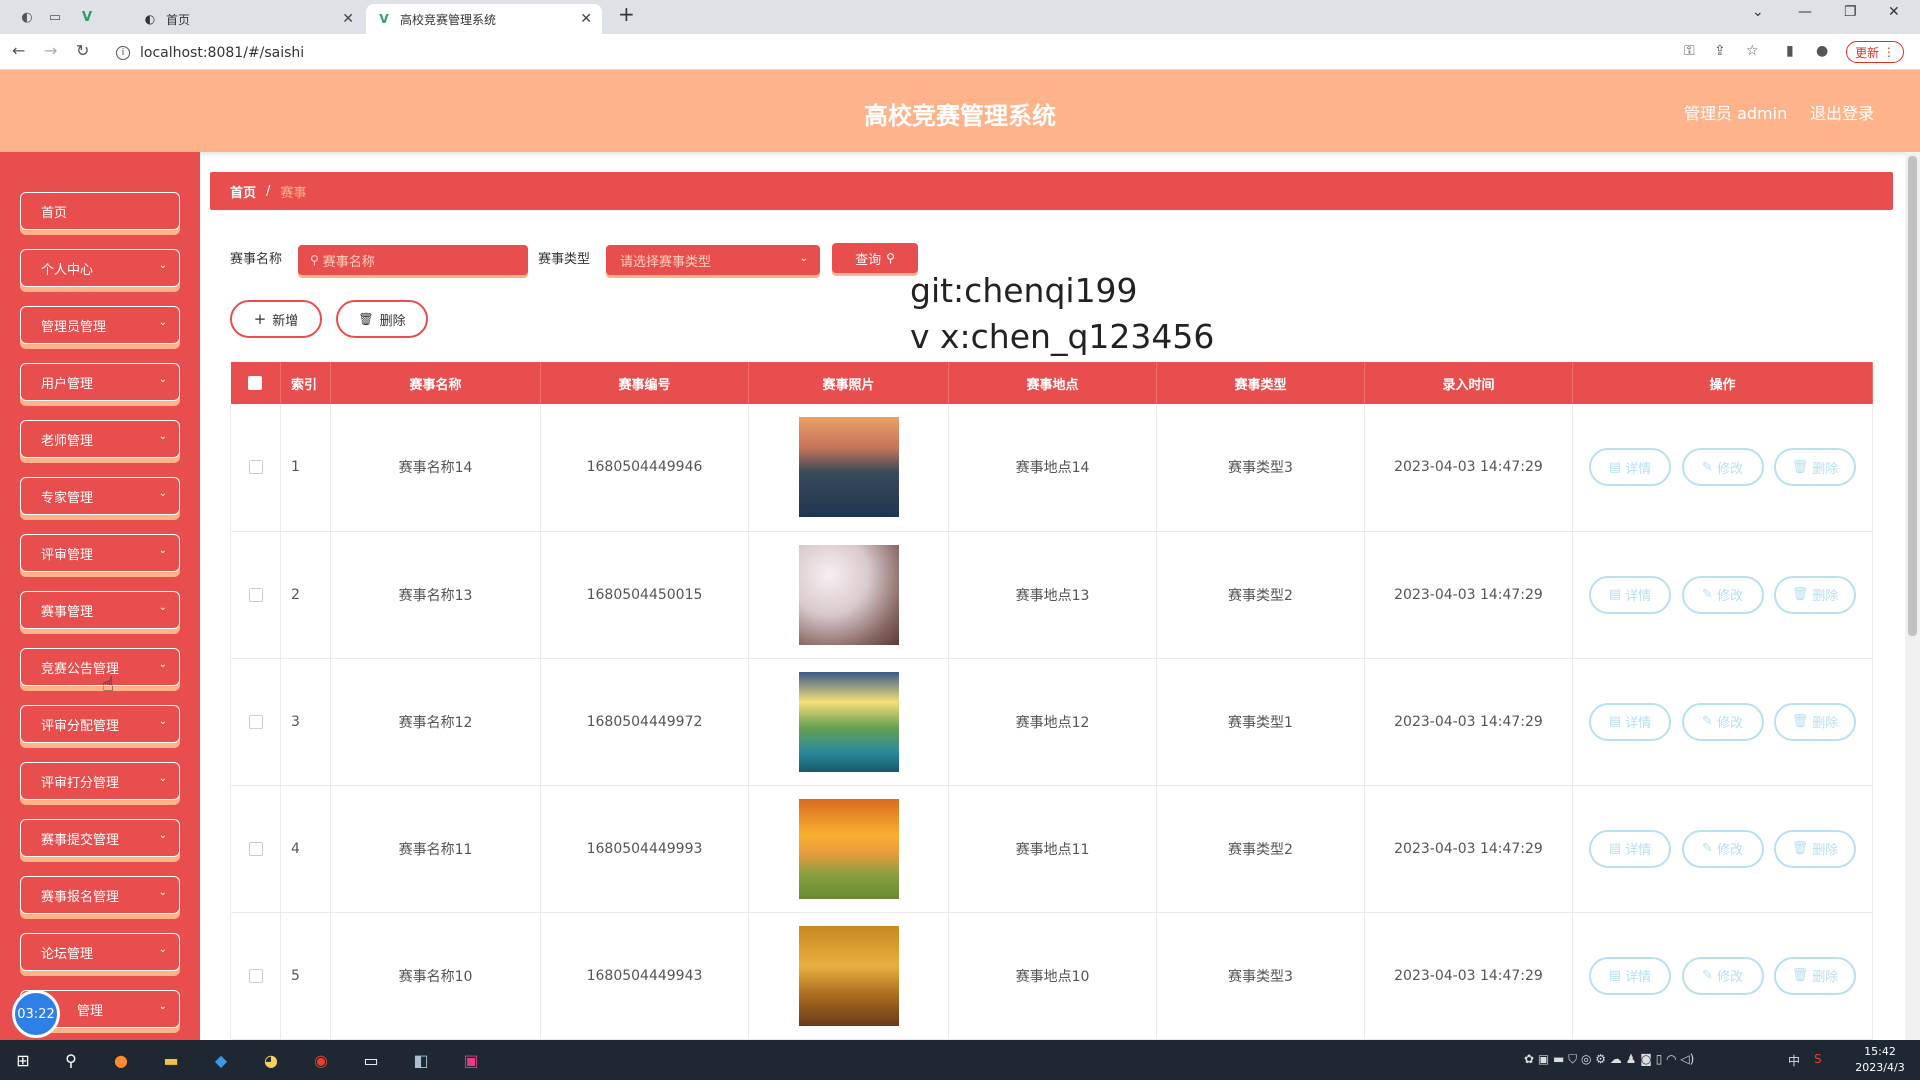  I want to click on tab-home: ◐ 首页 ✕, so click(248, 19).